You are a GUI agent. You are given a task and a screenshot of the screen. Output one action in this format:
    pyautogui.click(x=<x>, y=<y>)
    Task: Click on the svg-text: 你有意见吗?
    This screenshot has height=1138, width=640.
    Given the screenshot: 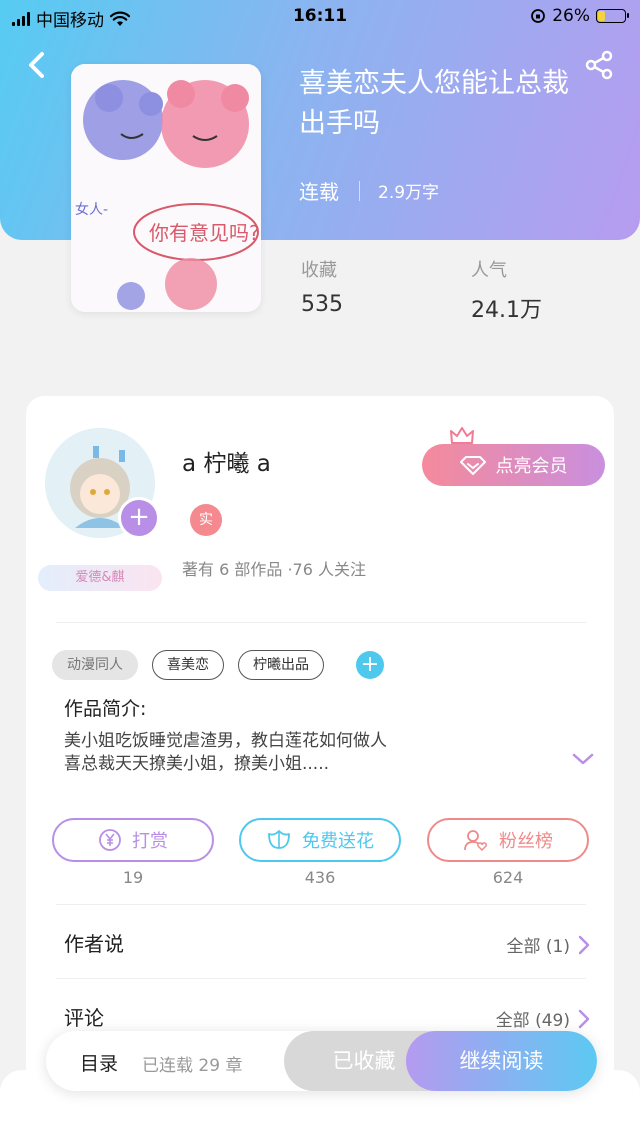 What is the action you would take?
    pyautogui.click(x=204, y=233)
    